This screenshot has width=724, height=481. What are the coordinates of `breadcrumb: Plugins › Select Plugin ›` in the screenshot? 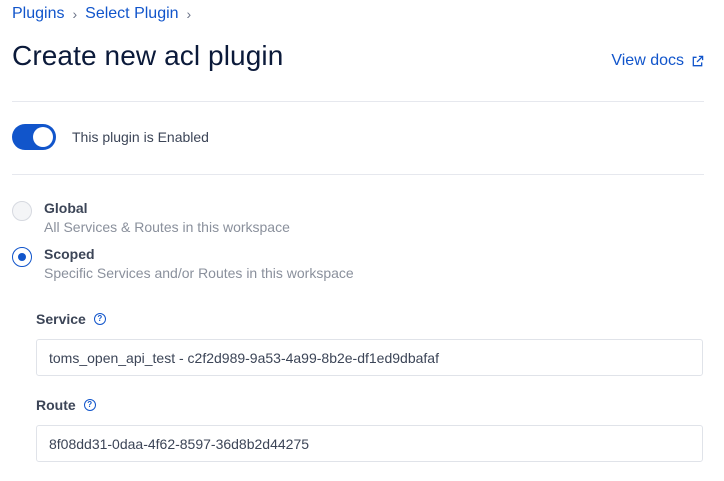 It's located at (105, 14).